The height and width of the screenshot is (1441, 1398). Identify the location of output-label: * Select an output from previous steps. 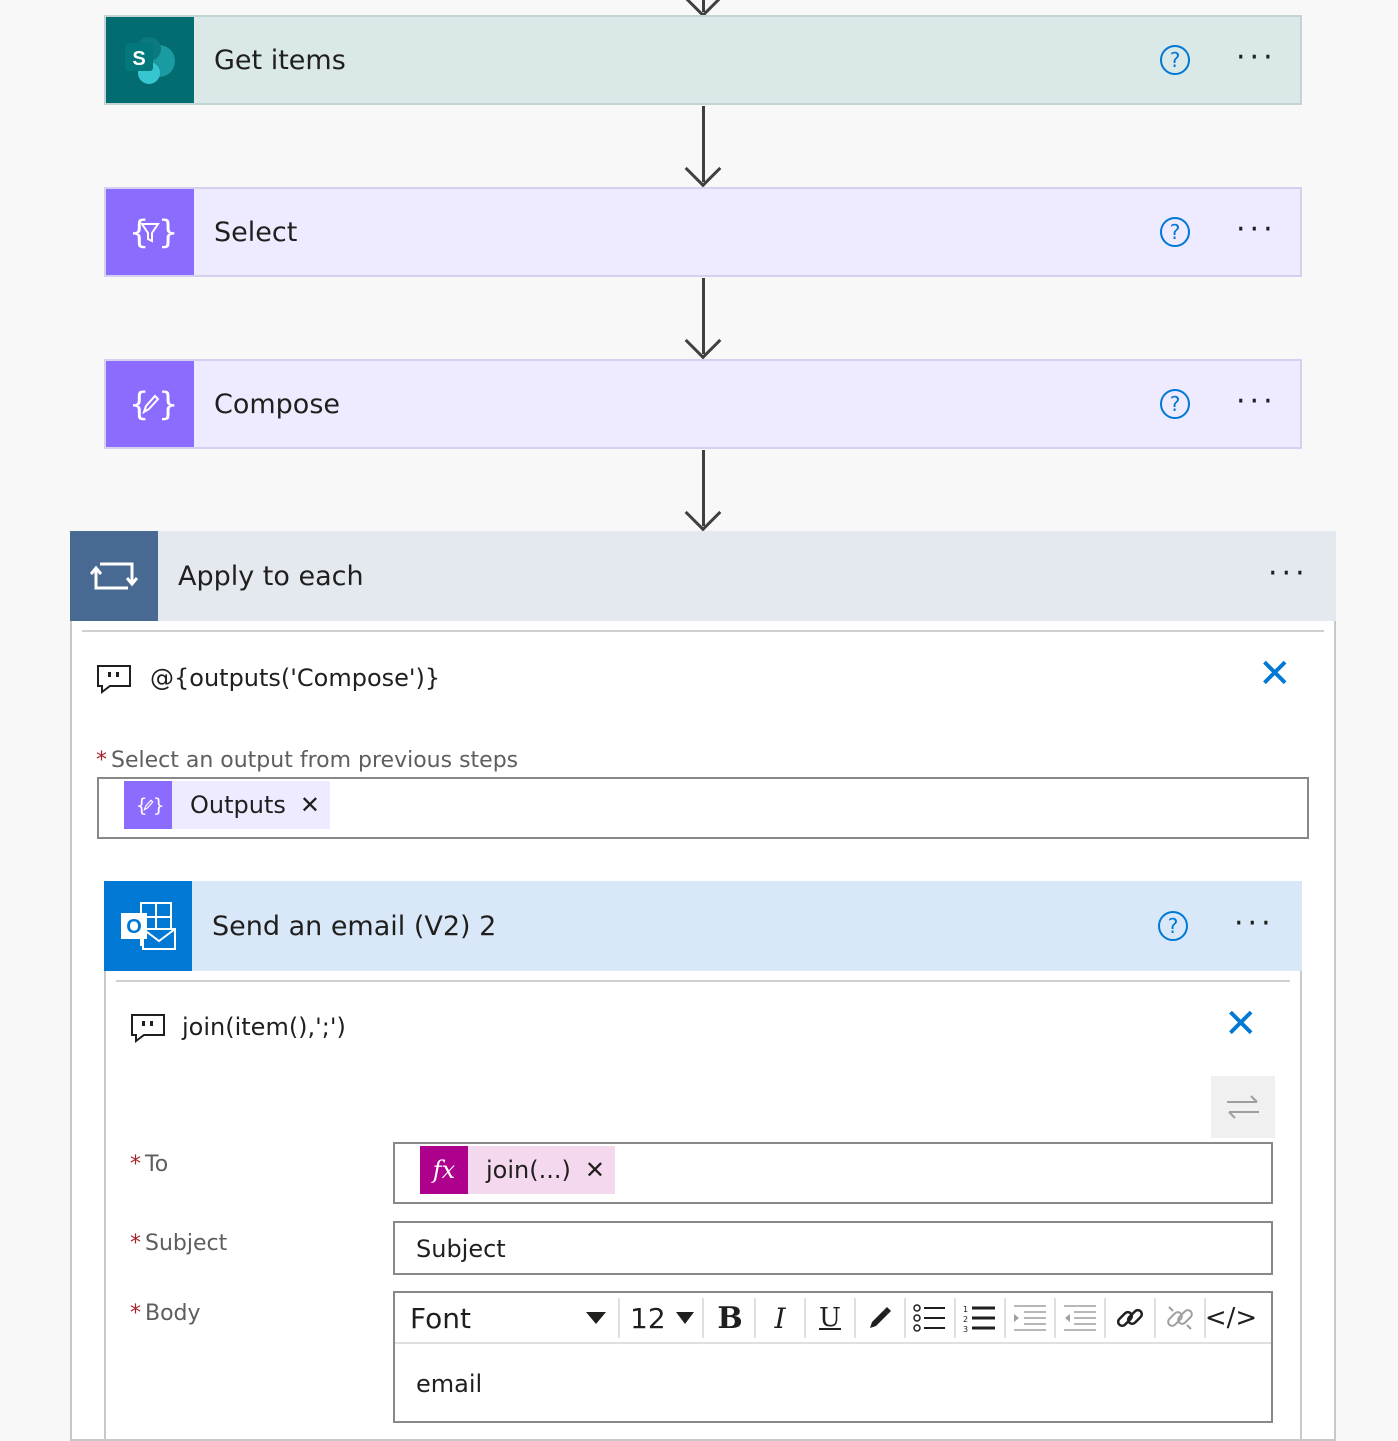
(307, 760).